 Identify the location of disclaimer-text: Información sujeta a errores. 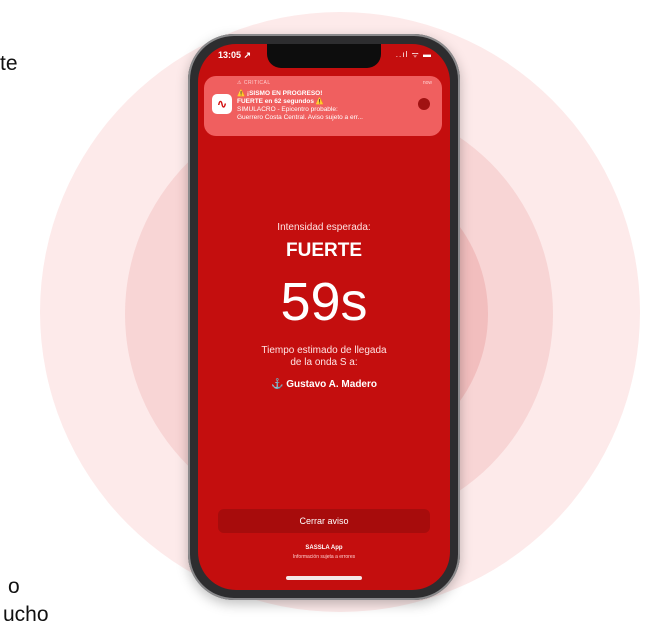
(324, 557).